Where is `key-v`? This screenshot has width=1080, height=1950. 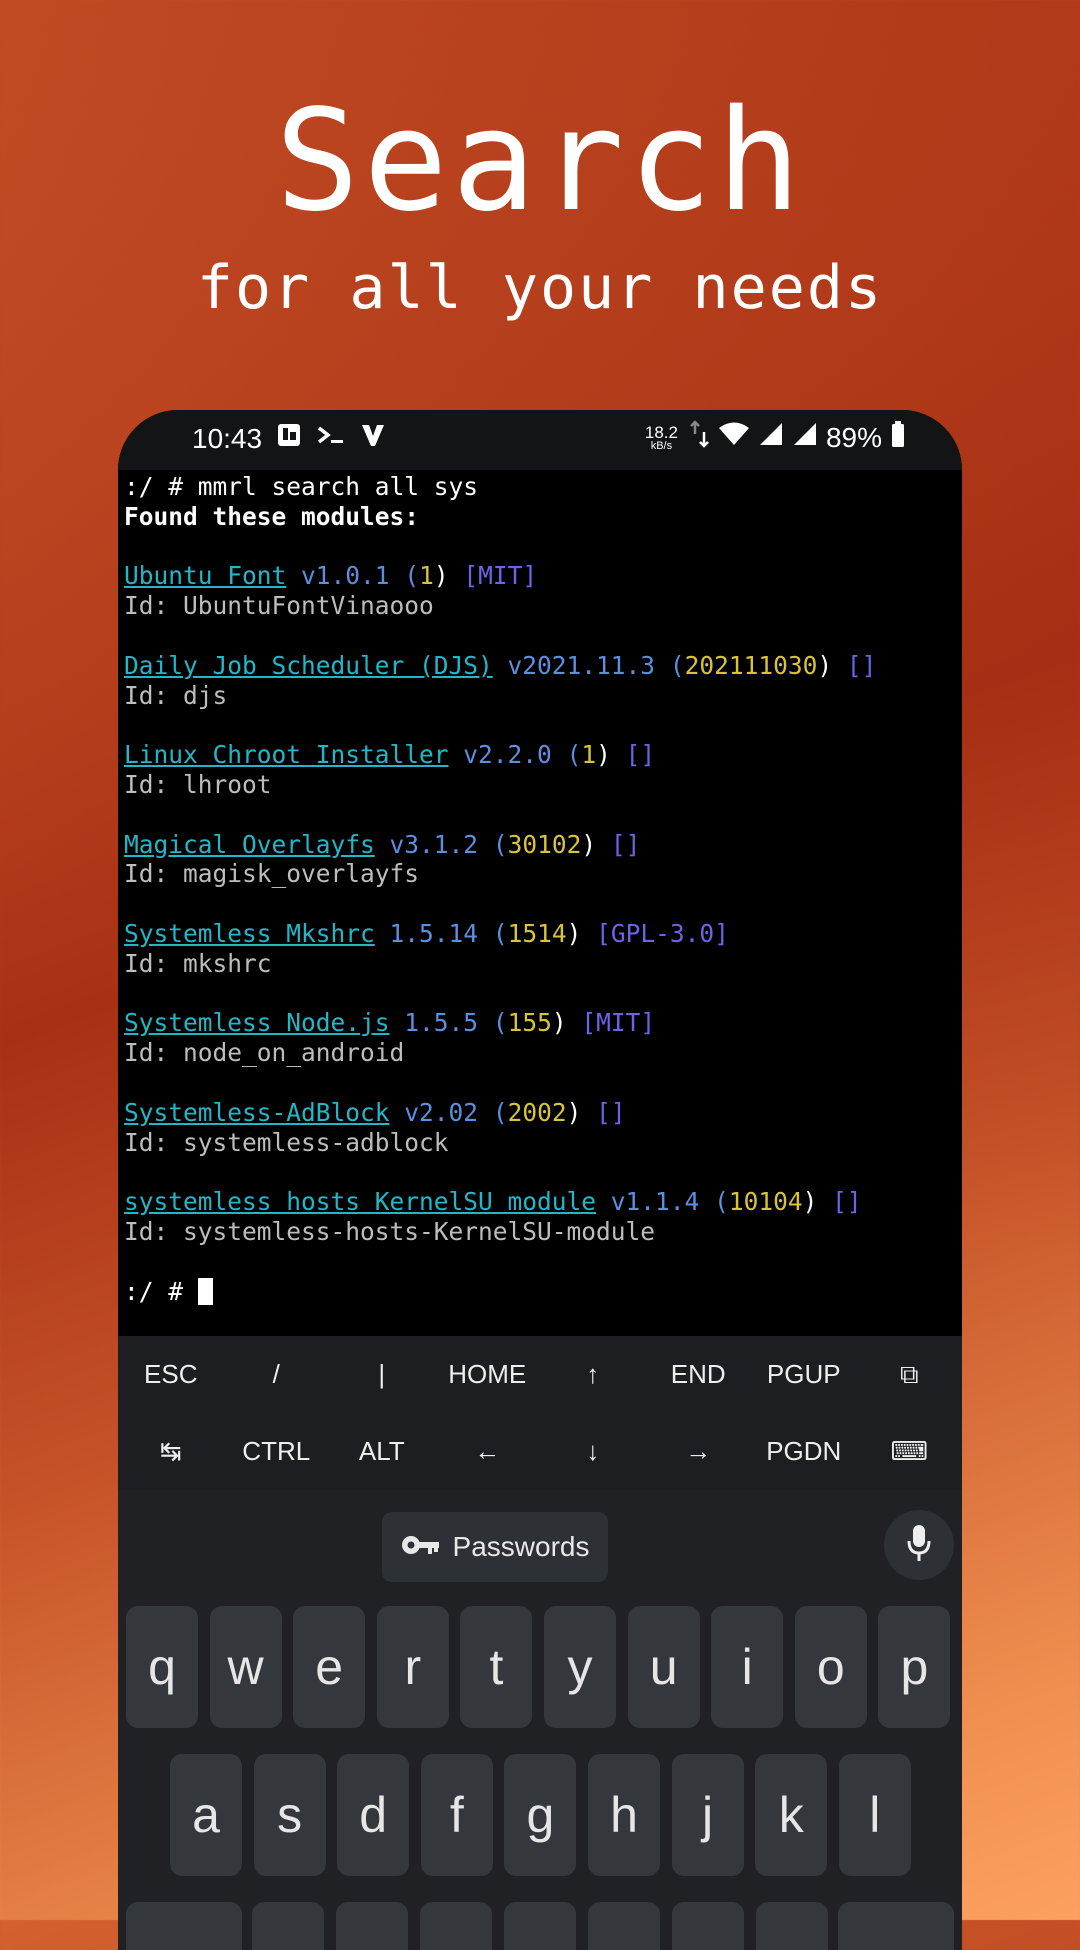
key-v is located at coordinates (540, 1926).